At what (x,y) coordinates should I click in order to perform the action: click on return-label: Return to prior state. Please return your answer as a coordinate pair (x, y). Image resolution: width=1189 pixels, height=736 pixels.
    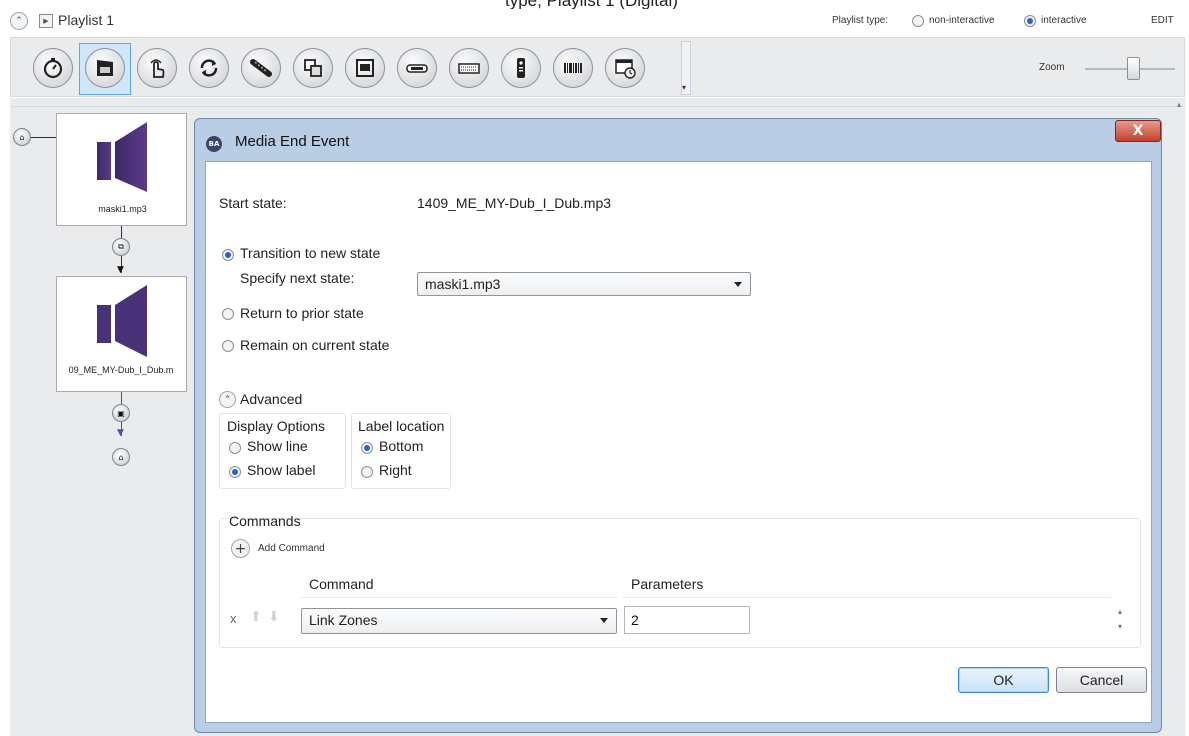
    Looking at the image, I should click on (302, 313).